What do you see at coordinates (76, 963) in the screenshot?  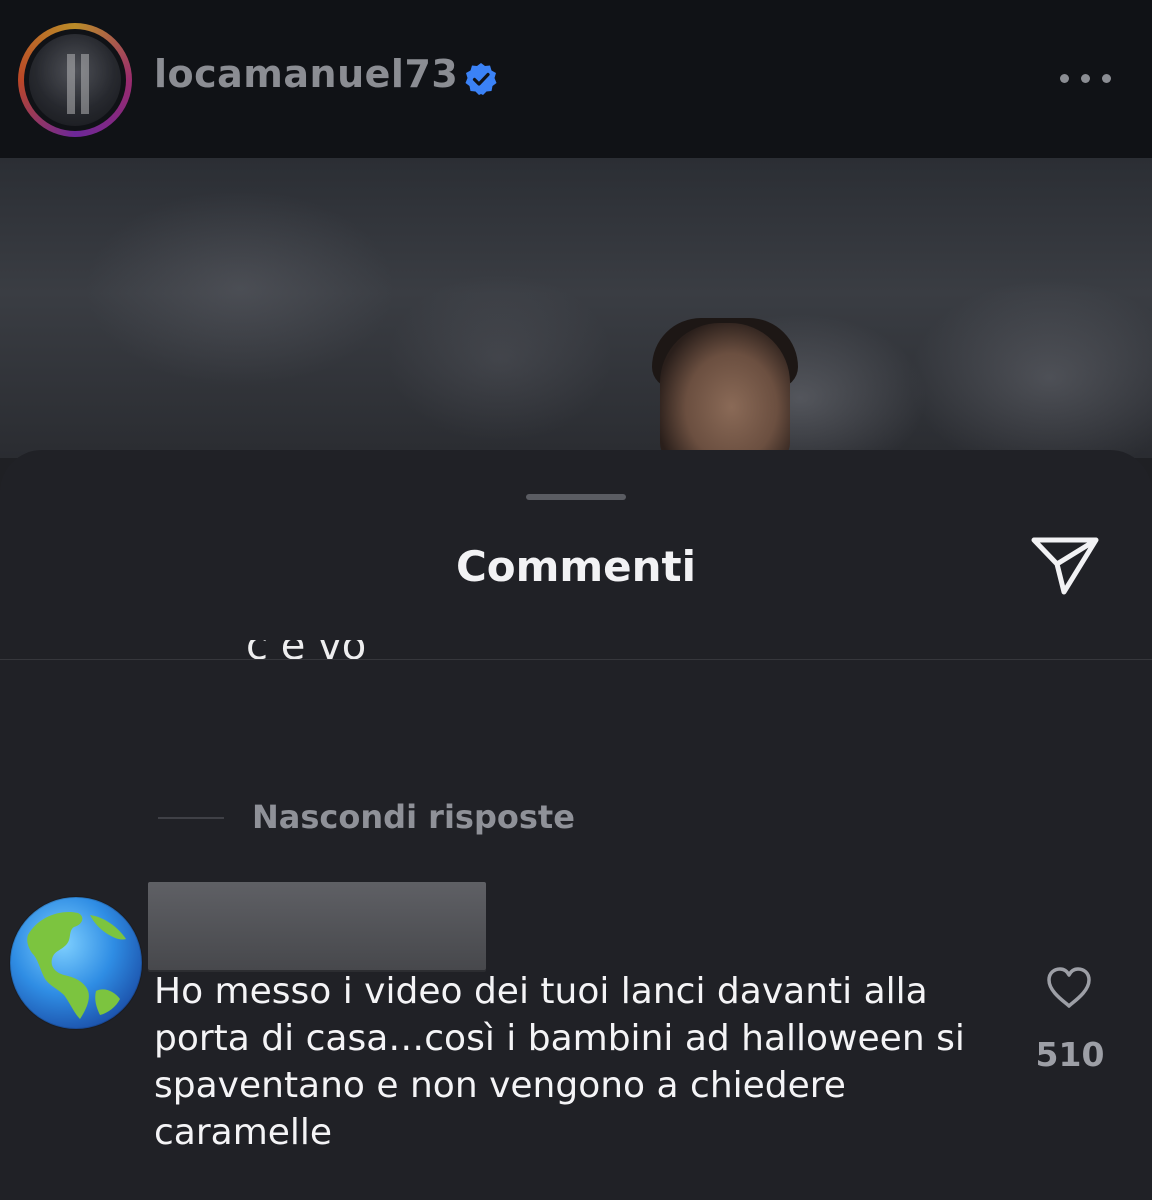 I see `globe-americas-icon` at bounding box center [76, 963].